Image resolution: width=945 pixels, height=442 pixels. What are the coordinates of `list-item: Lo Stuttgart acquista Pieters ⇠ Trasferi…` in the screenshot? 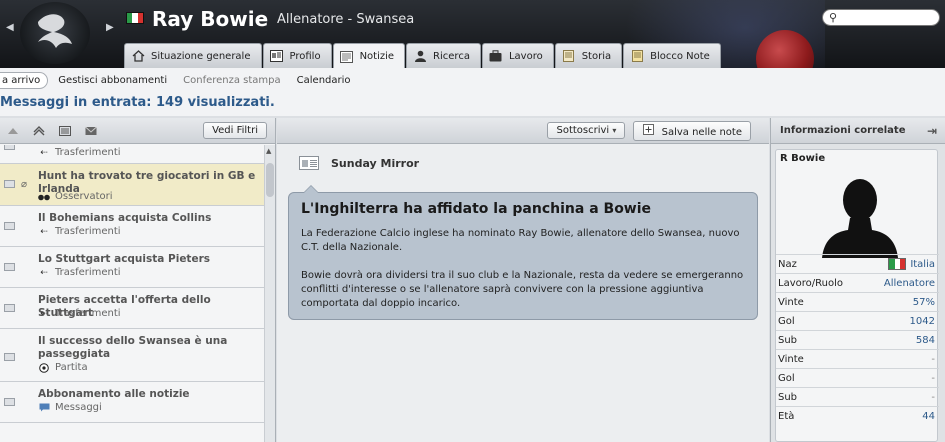 It's located at (132, 267).